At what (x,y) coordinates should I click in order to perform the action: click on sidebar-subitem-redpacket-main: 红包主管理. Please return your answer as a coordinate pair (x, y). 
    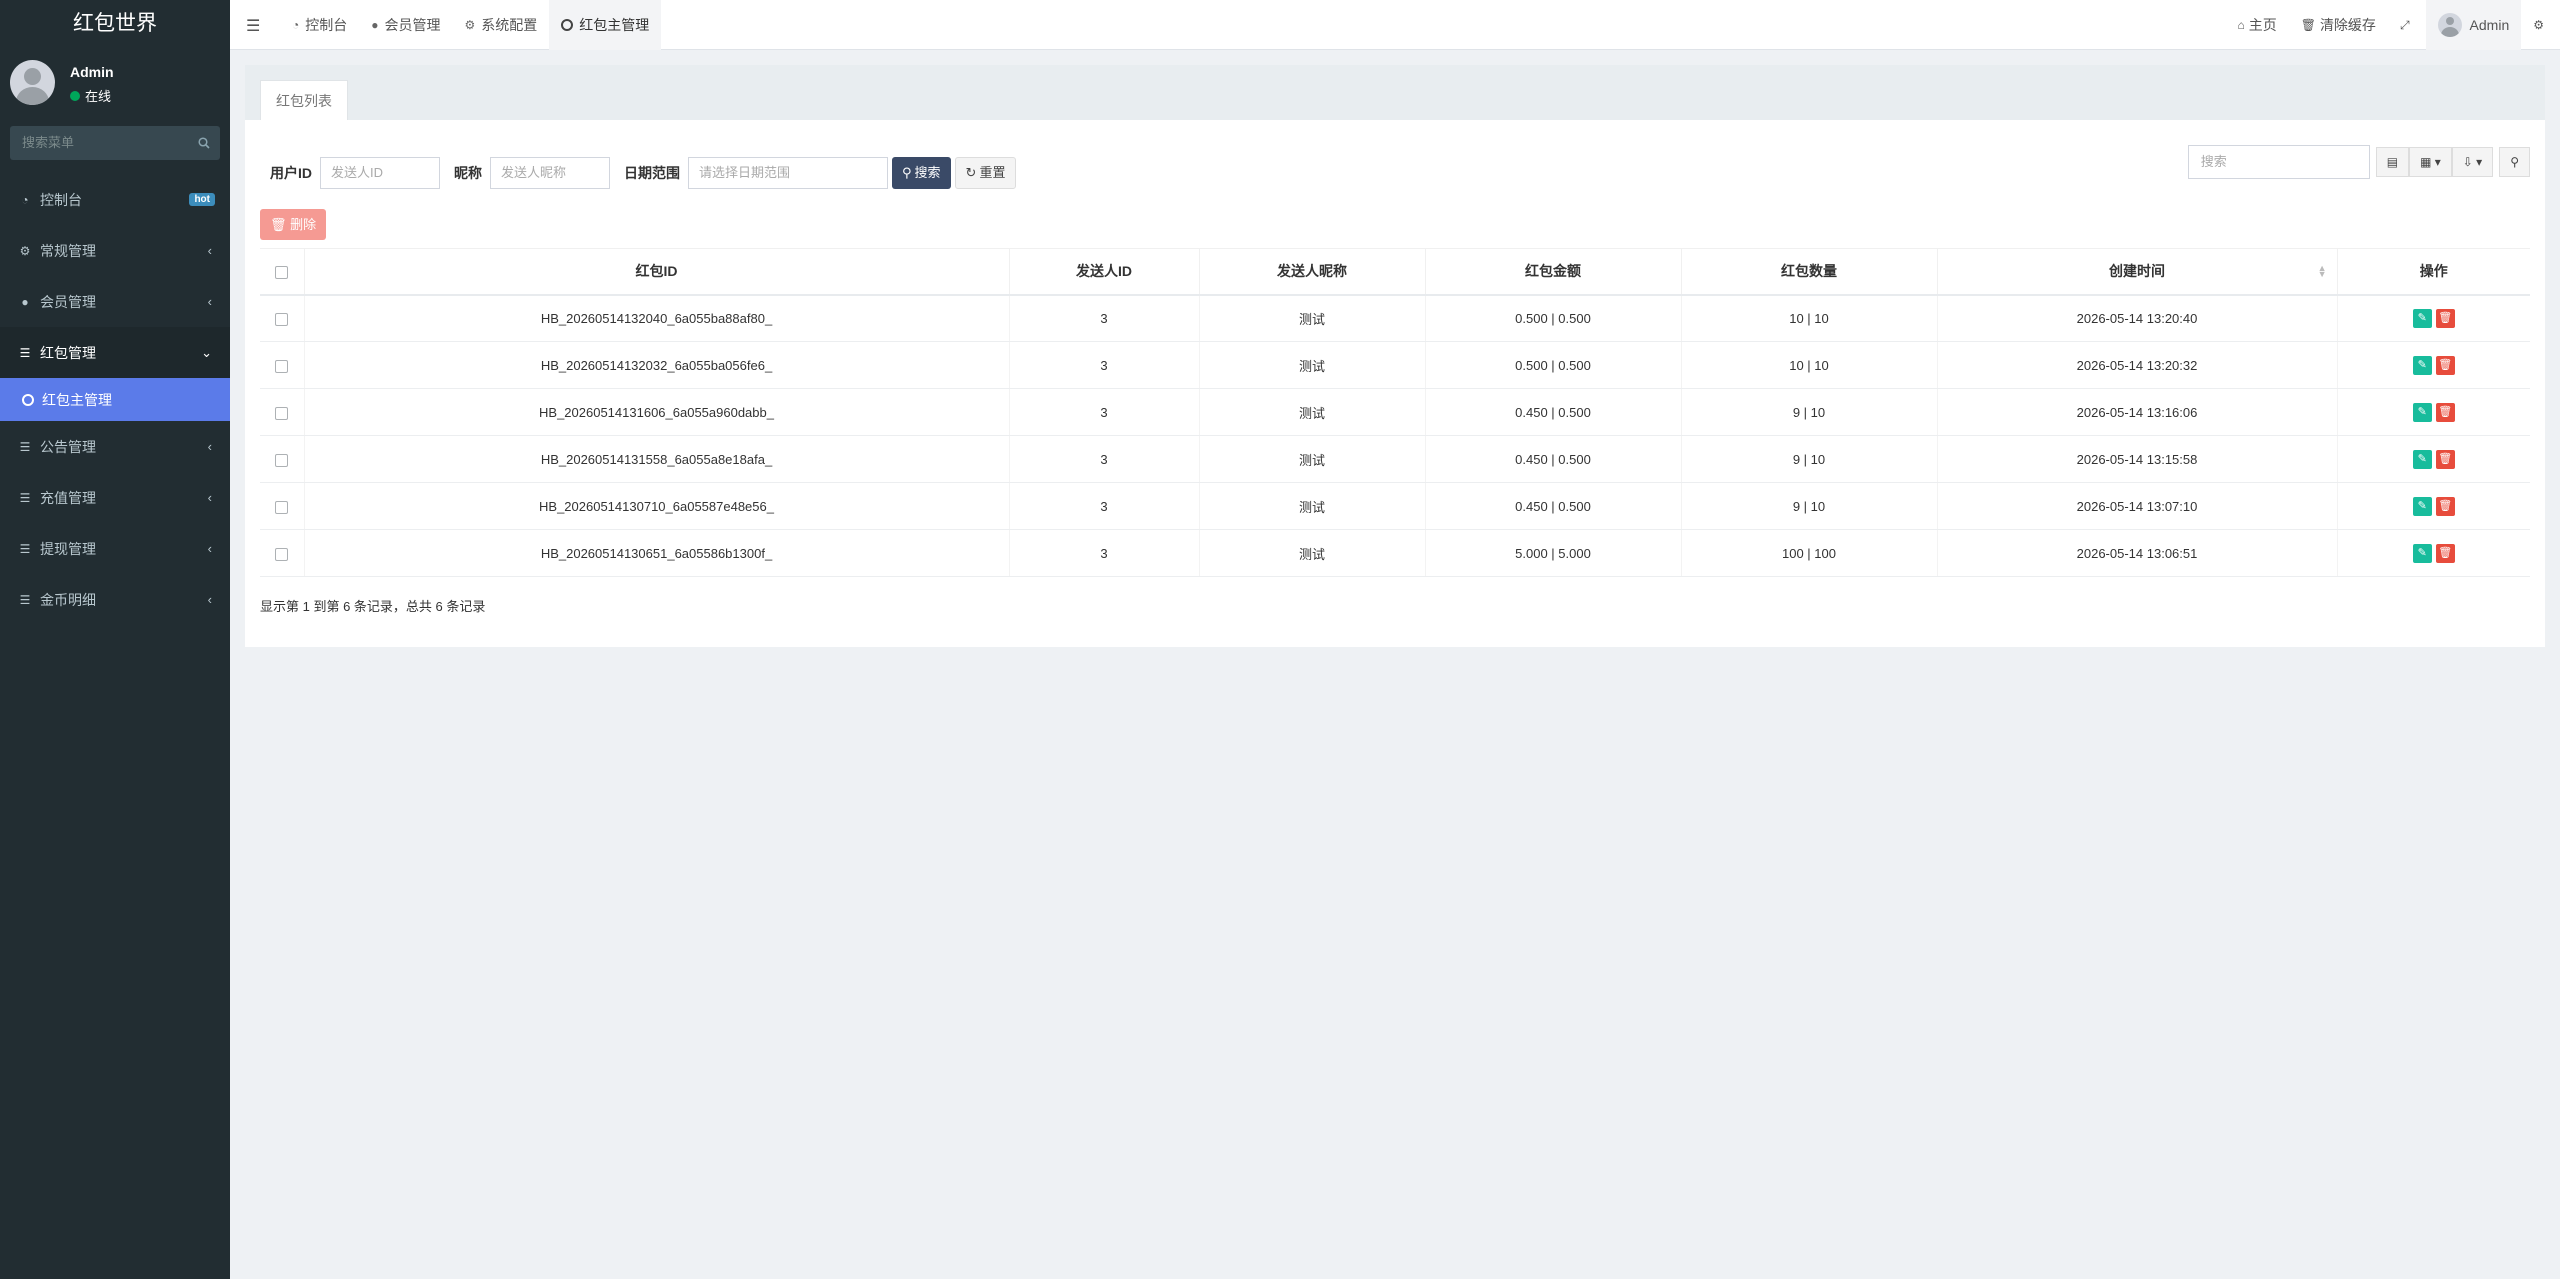
    Looking at the image, I should click on (115, 399).